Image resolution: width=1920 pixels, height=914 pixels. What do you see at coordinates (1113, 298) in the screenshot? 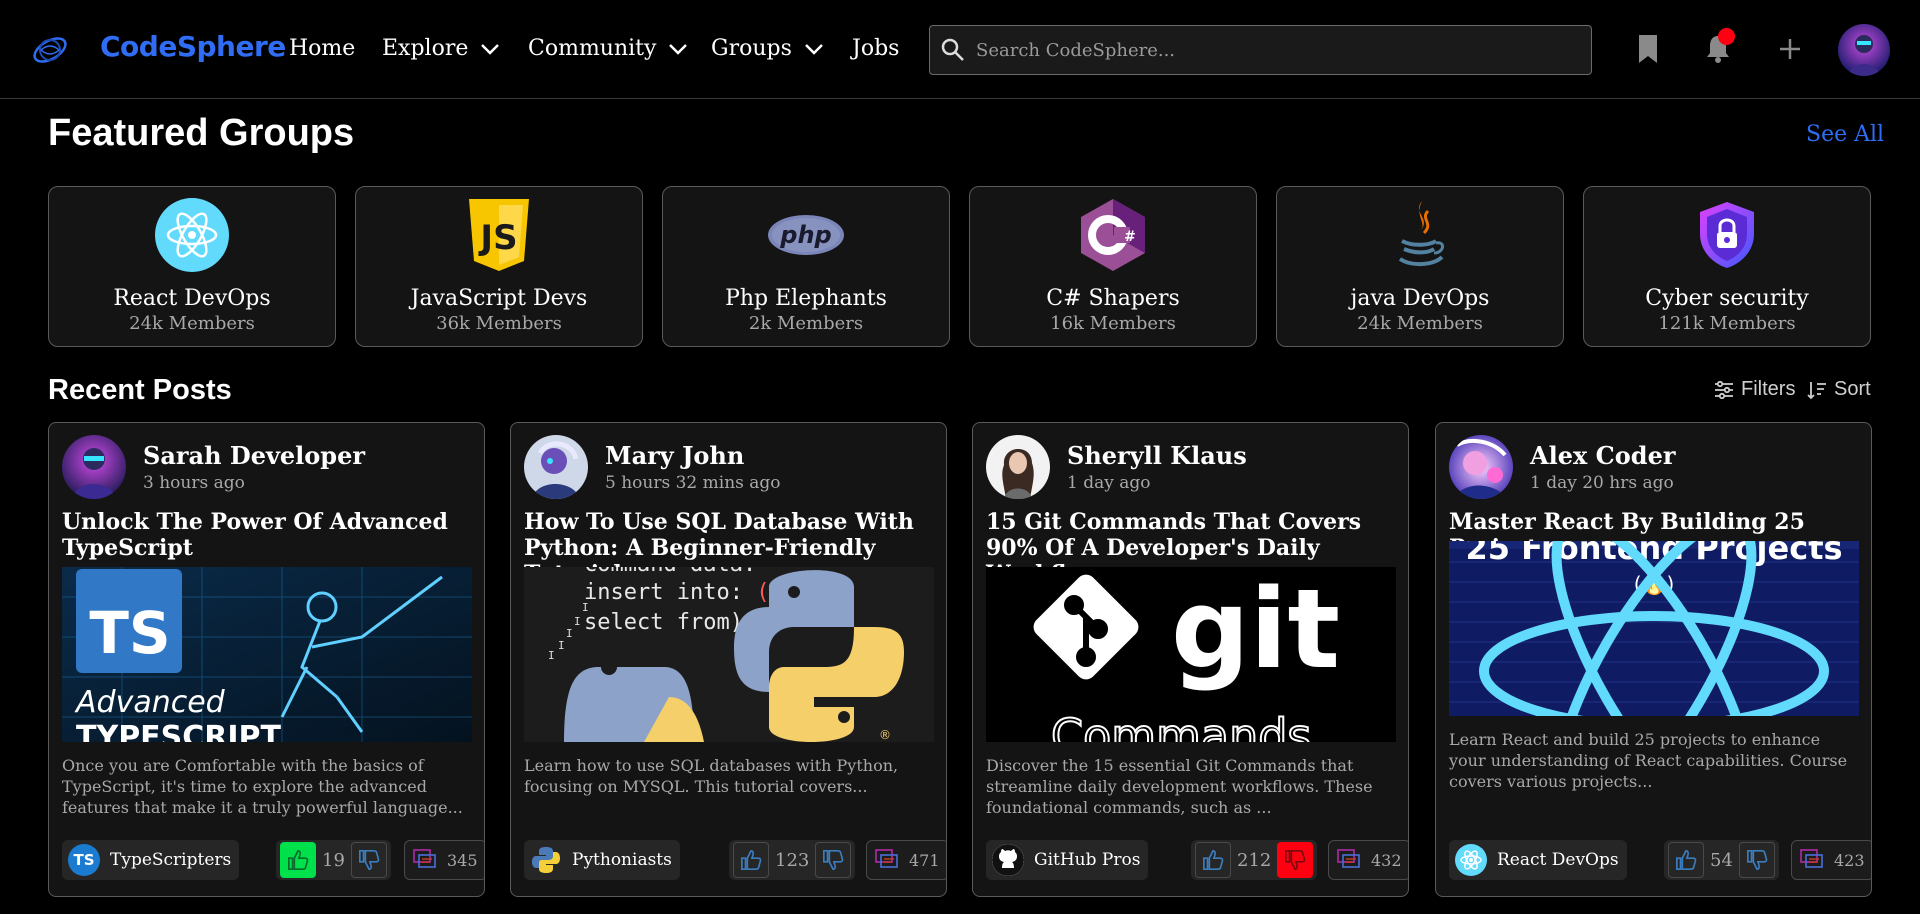
I see `group-name: C# Shapers` at bounding box center [1113, 298].